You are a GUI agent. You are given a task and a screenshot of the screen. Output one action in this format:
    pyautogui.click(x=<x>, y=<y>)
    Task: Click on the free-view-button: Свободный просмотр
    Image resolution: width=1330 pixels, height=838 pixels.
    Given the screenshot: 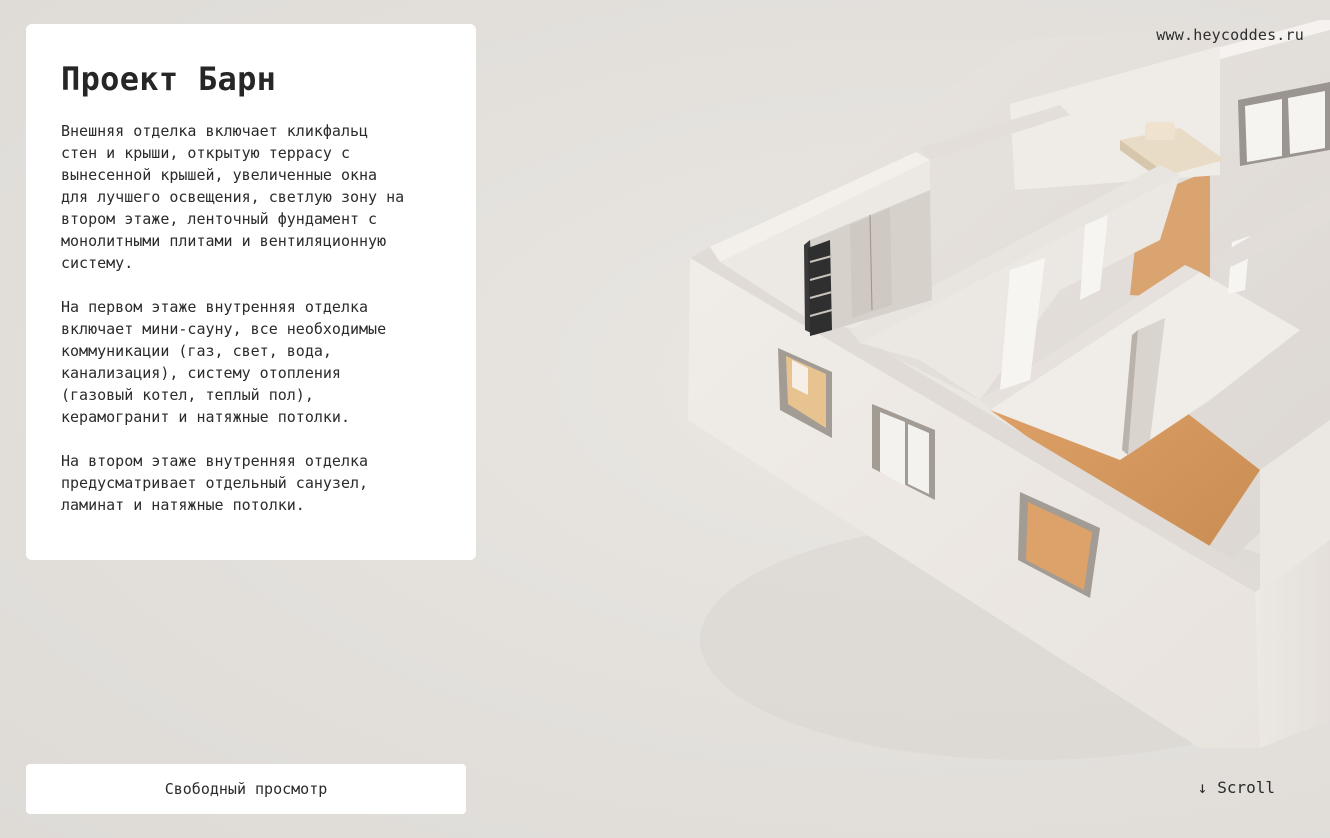 What is the action you would take?
    pyautogui.click(x=246, y=789)
    